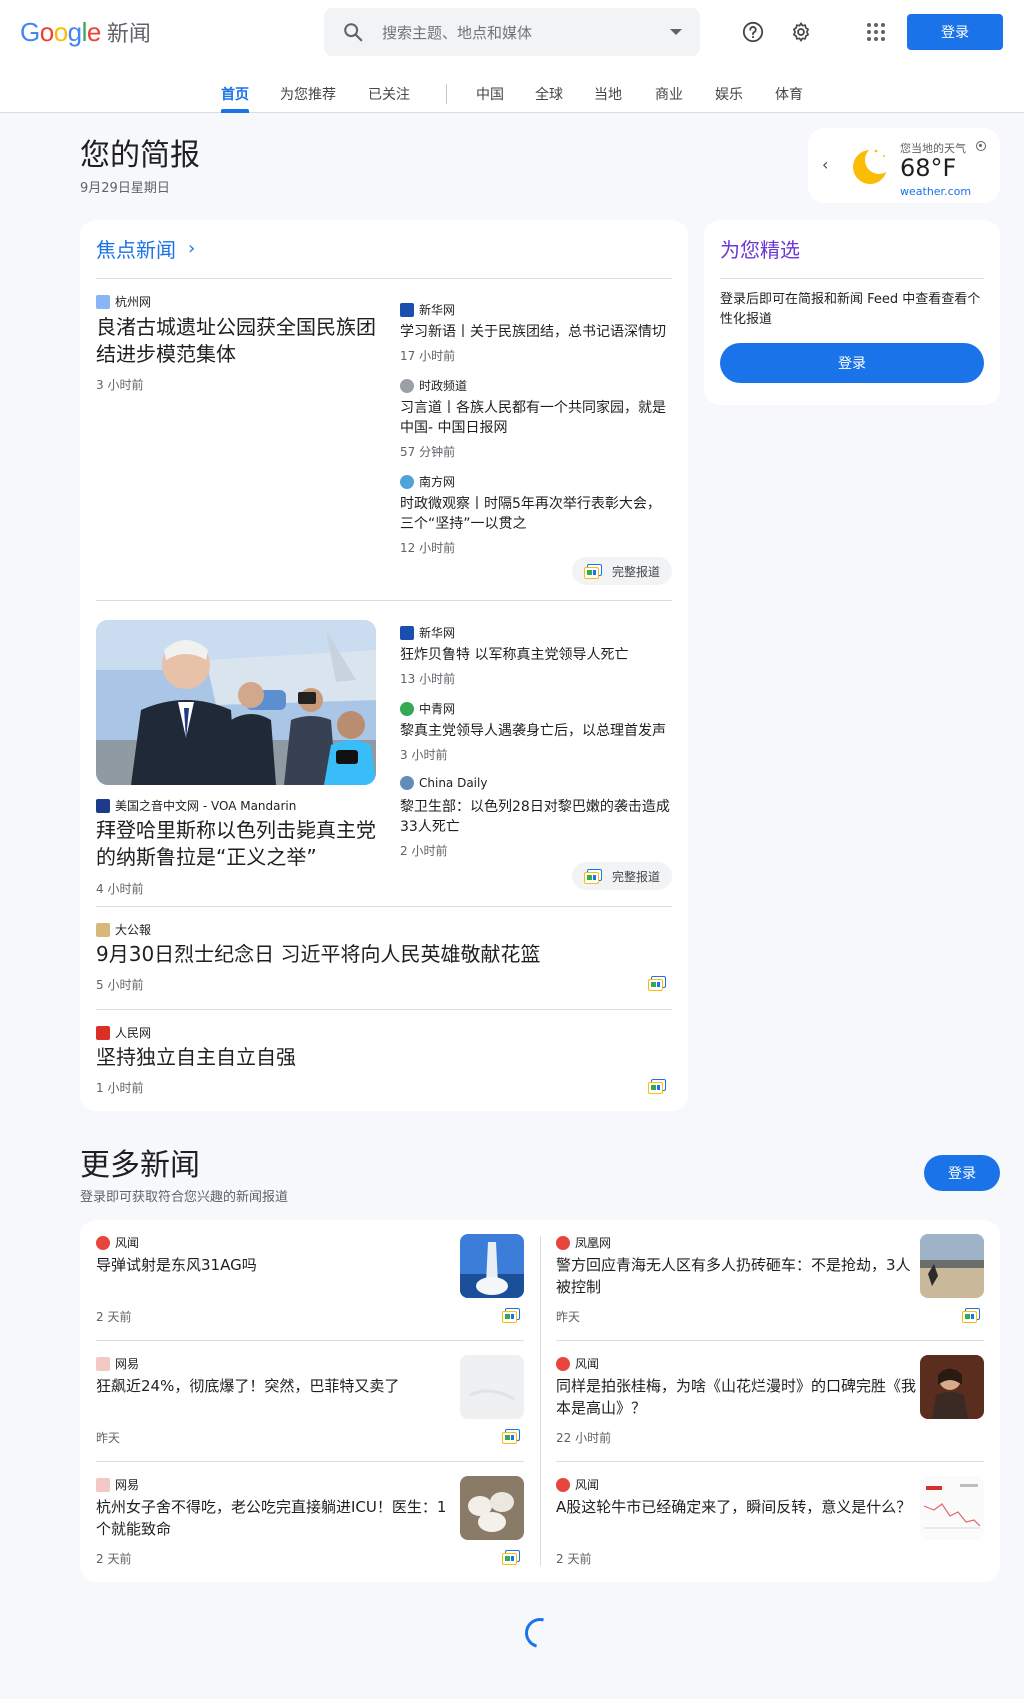 Image resolution: width=1024 pixels, height=1699 pixels. What do you see at coordinates (428, 679) in the screenshot?
I see `article-time: 13 小时前` at bounding box center [428, 679].